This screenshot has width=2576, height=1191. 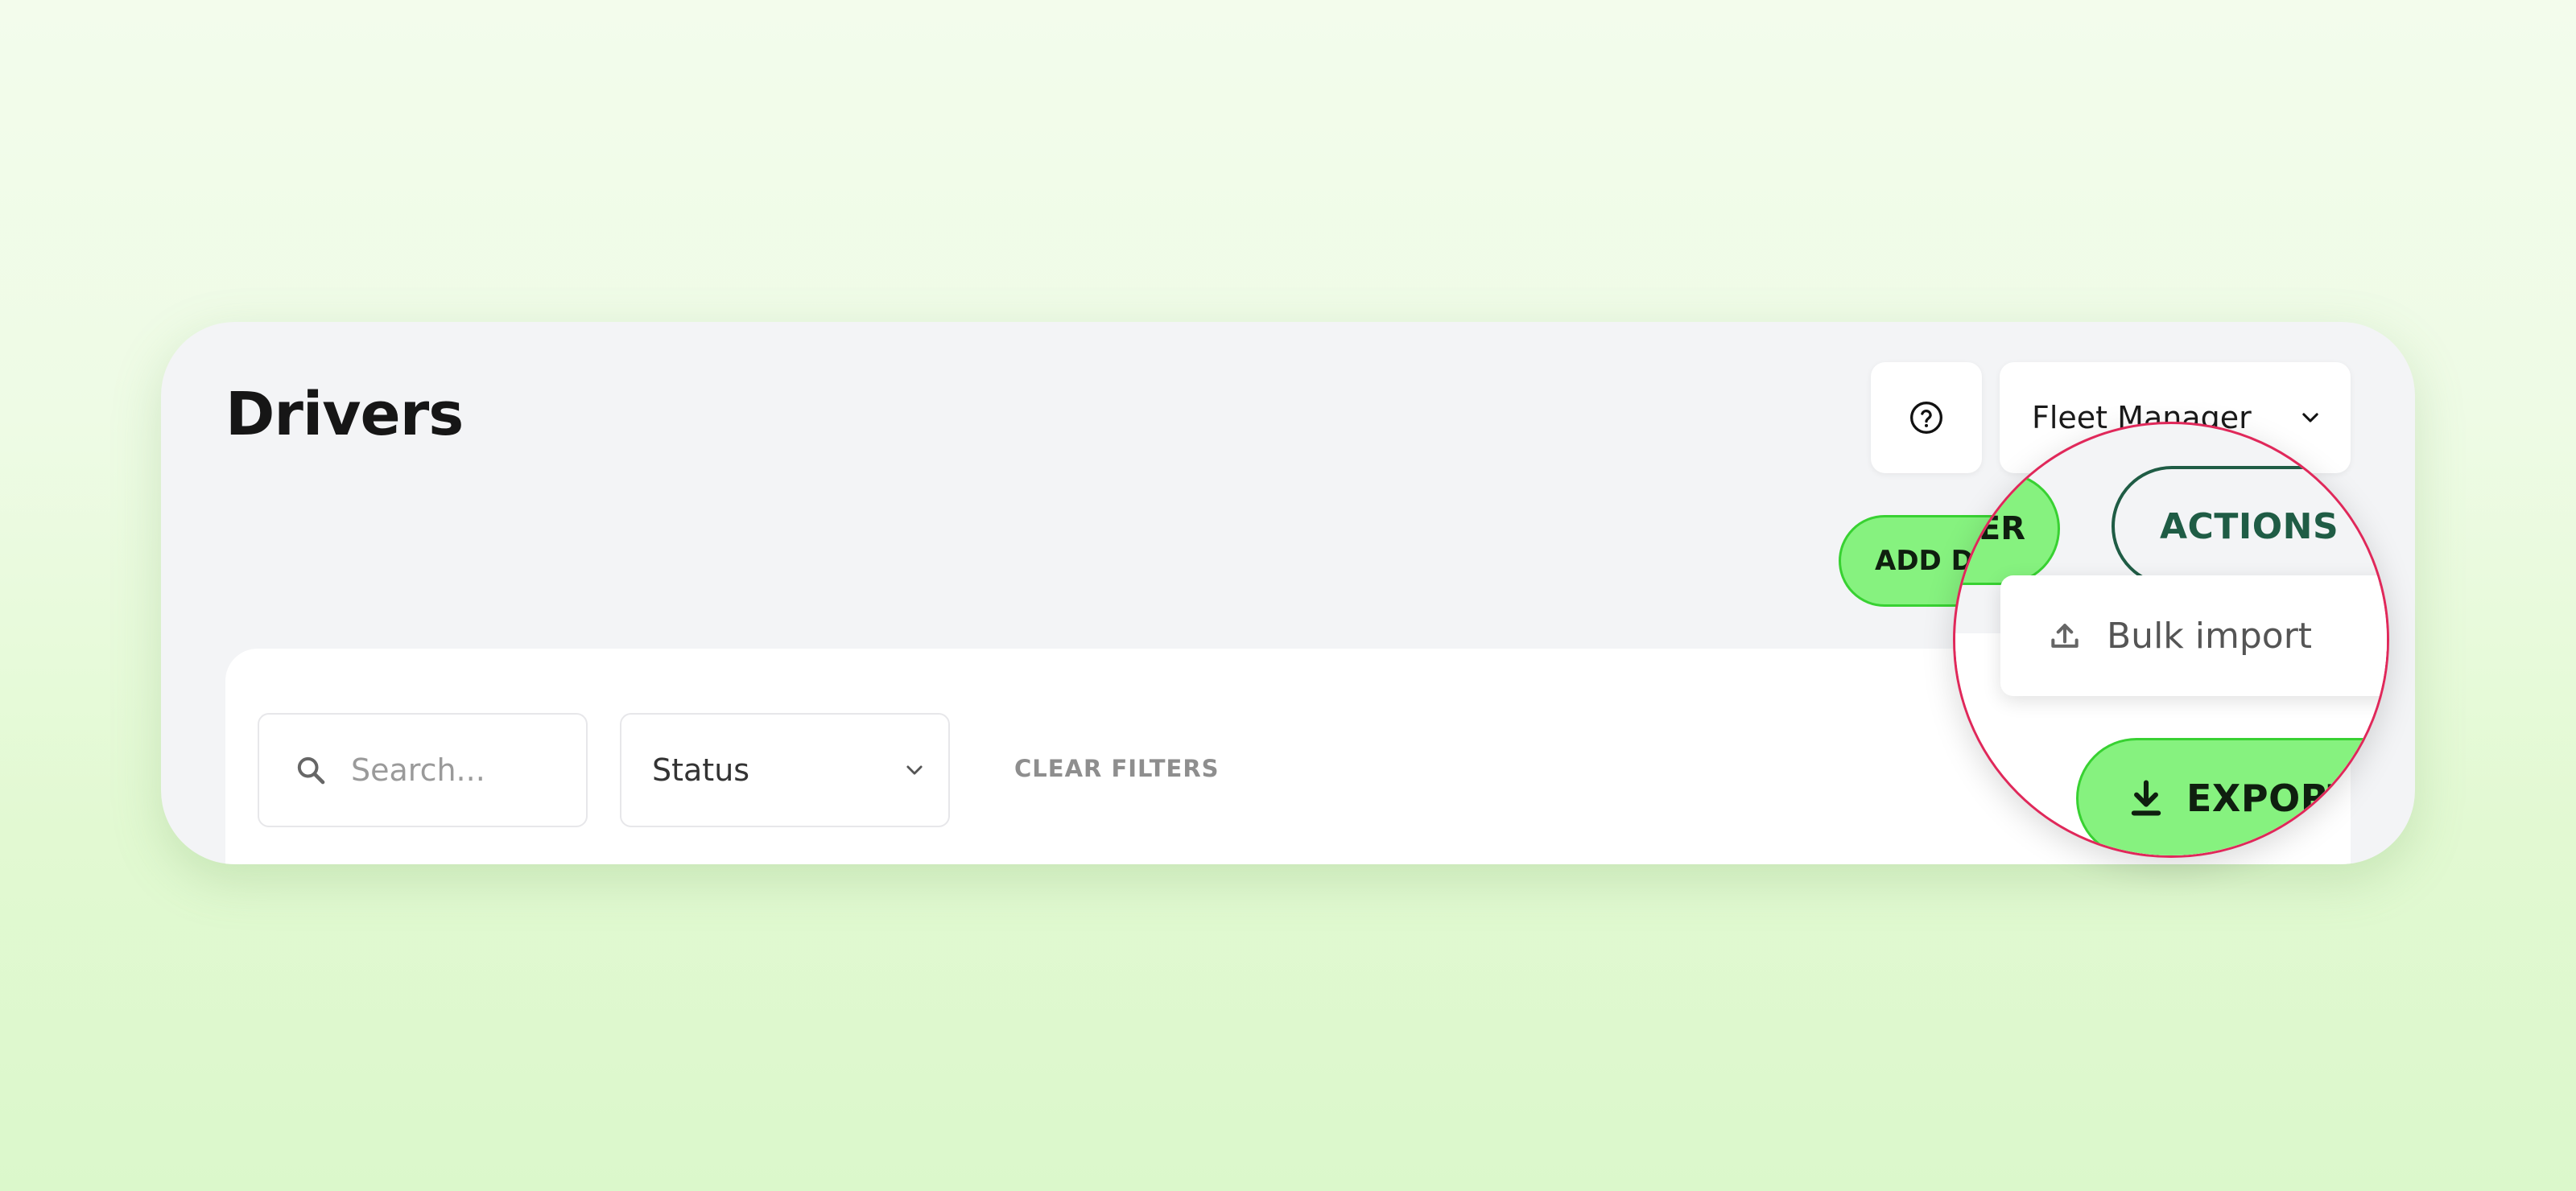 I want to click on export-button: EXPORT, so click(x=2231, y=797).